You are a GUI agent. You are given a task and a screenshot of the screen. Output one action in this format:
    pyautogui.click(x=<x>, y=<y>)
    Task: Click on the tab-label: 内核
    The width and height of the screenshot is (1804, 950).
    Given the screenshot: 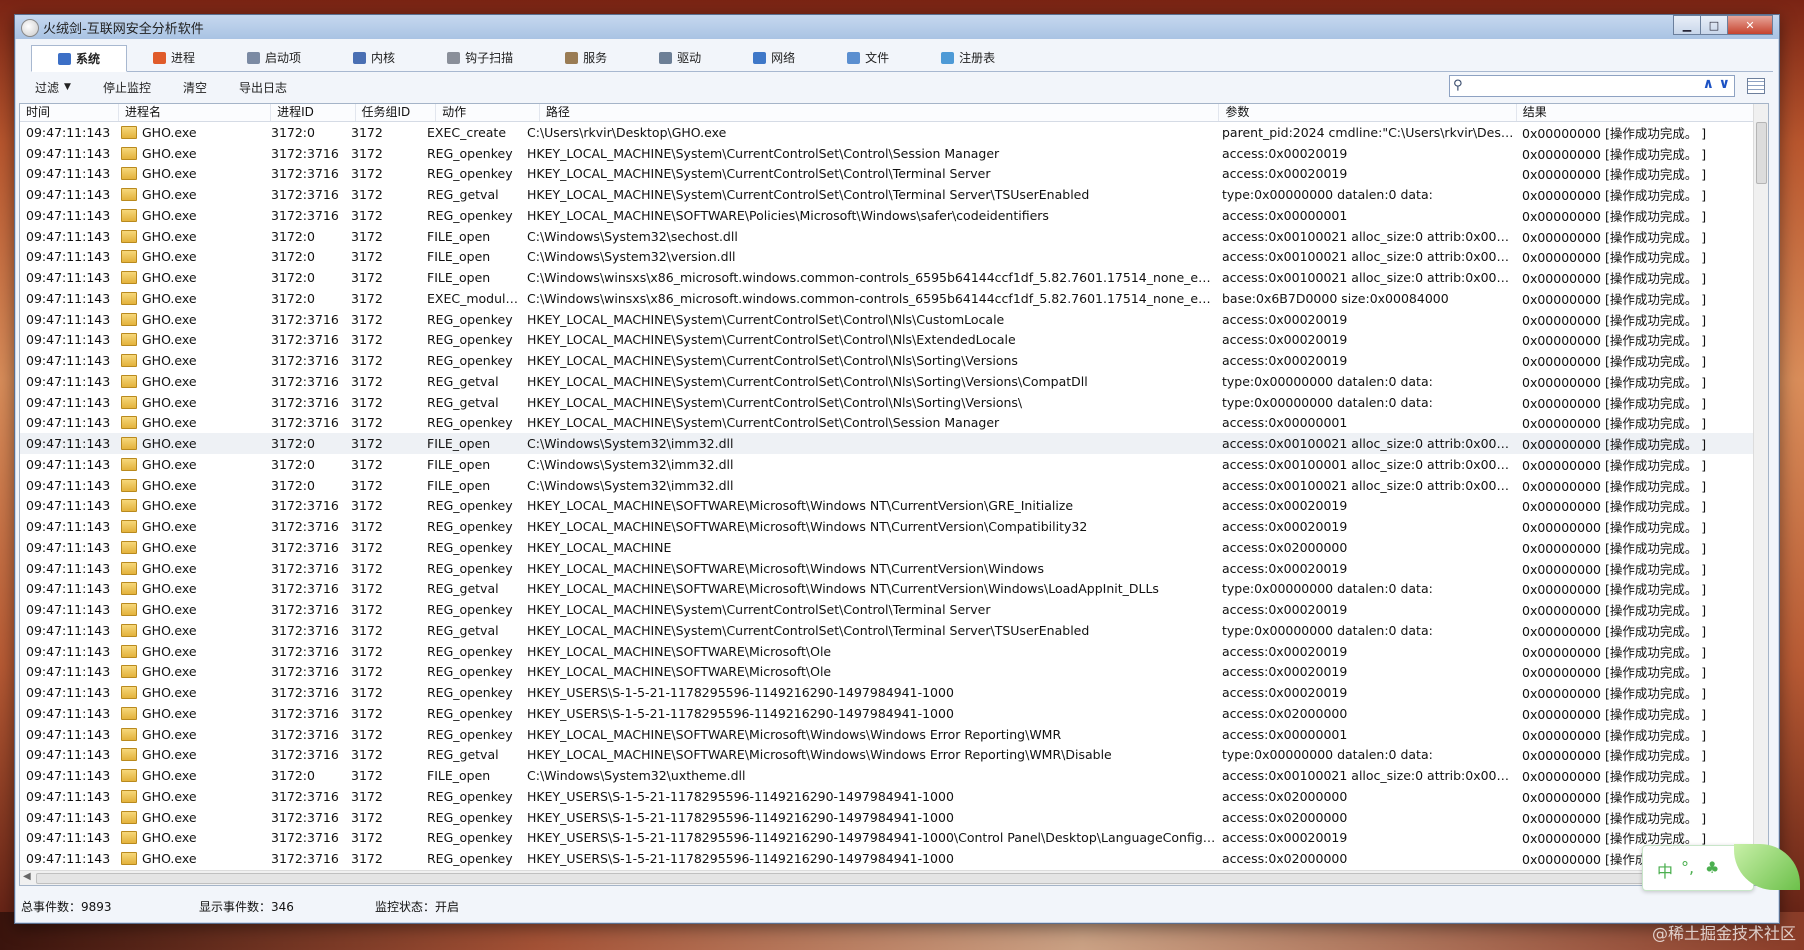 What is the action you would take?
    pyautogui.click(x=383, y=58)
    